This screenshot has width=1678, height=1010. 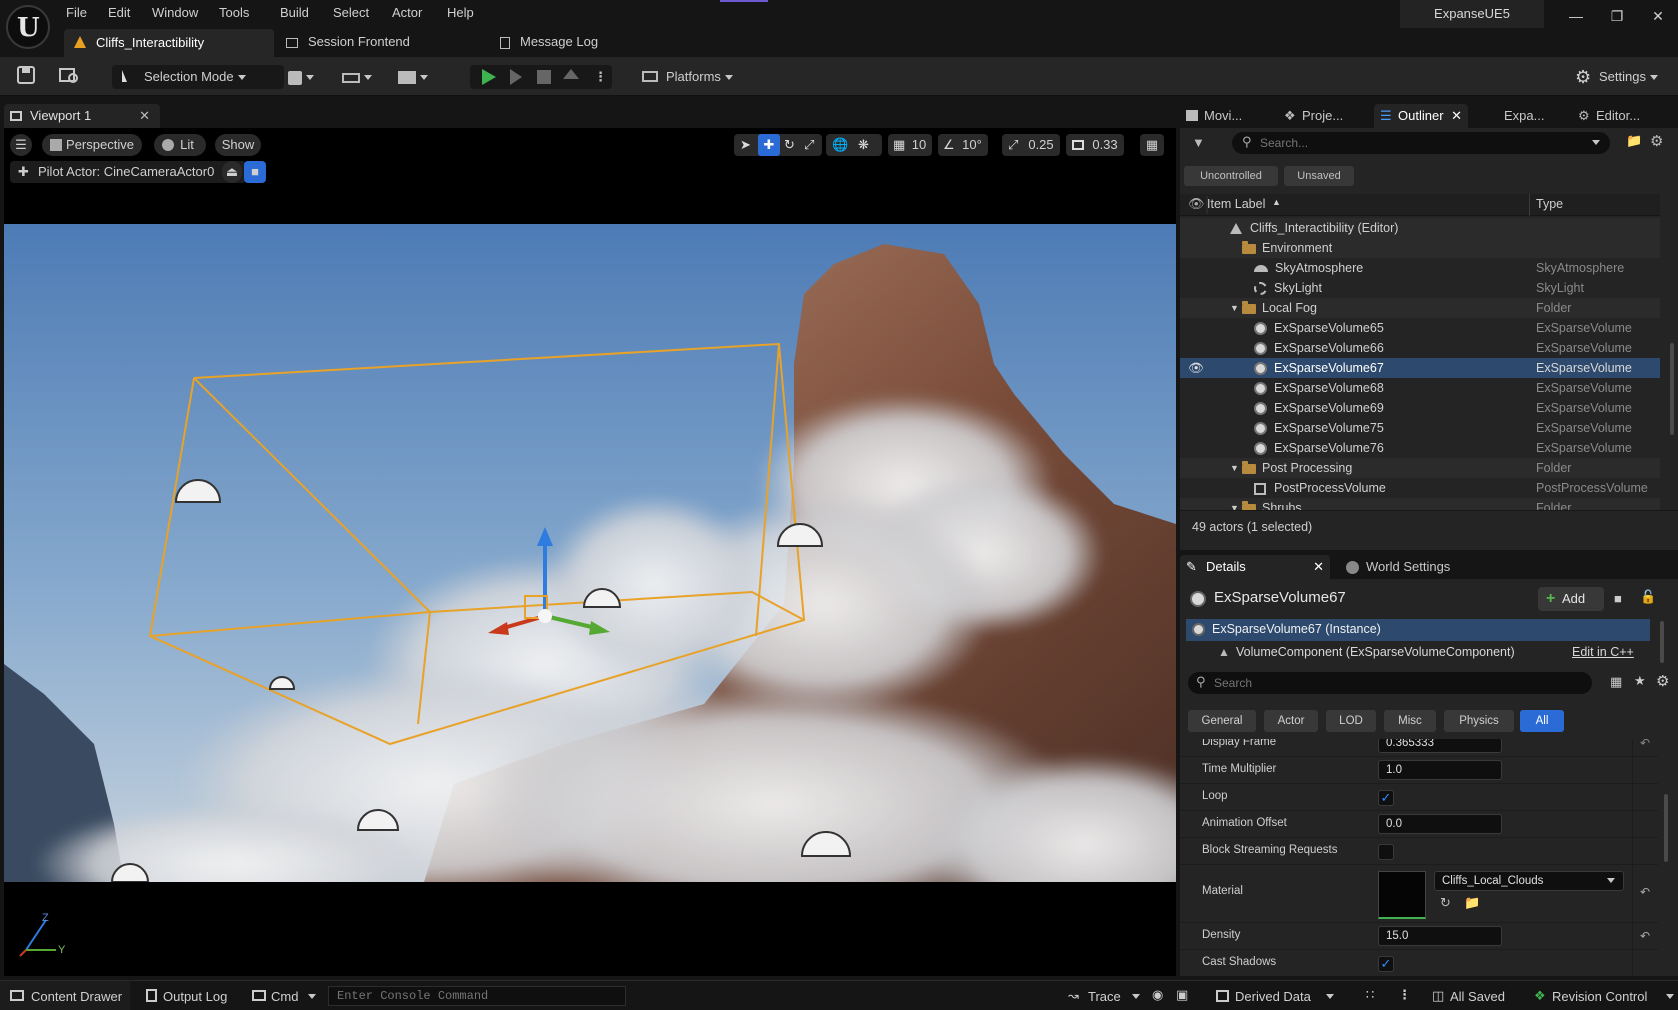 What do you see at coordinates (1409, 567) in the screenshot?
I see `tab-world-settings: World Settings` at bounding box center [1409, 567].